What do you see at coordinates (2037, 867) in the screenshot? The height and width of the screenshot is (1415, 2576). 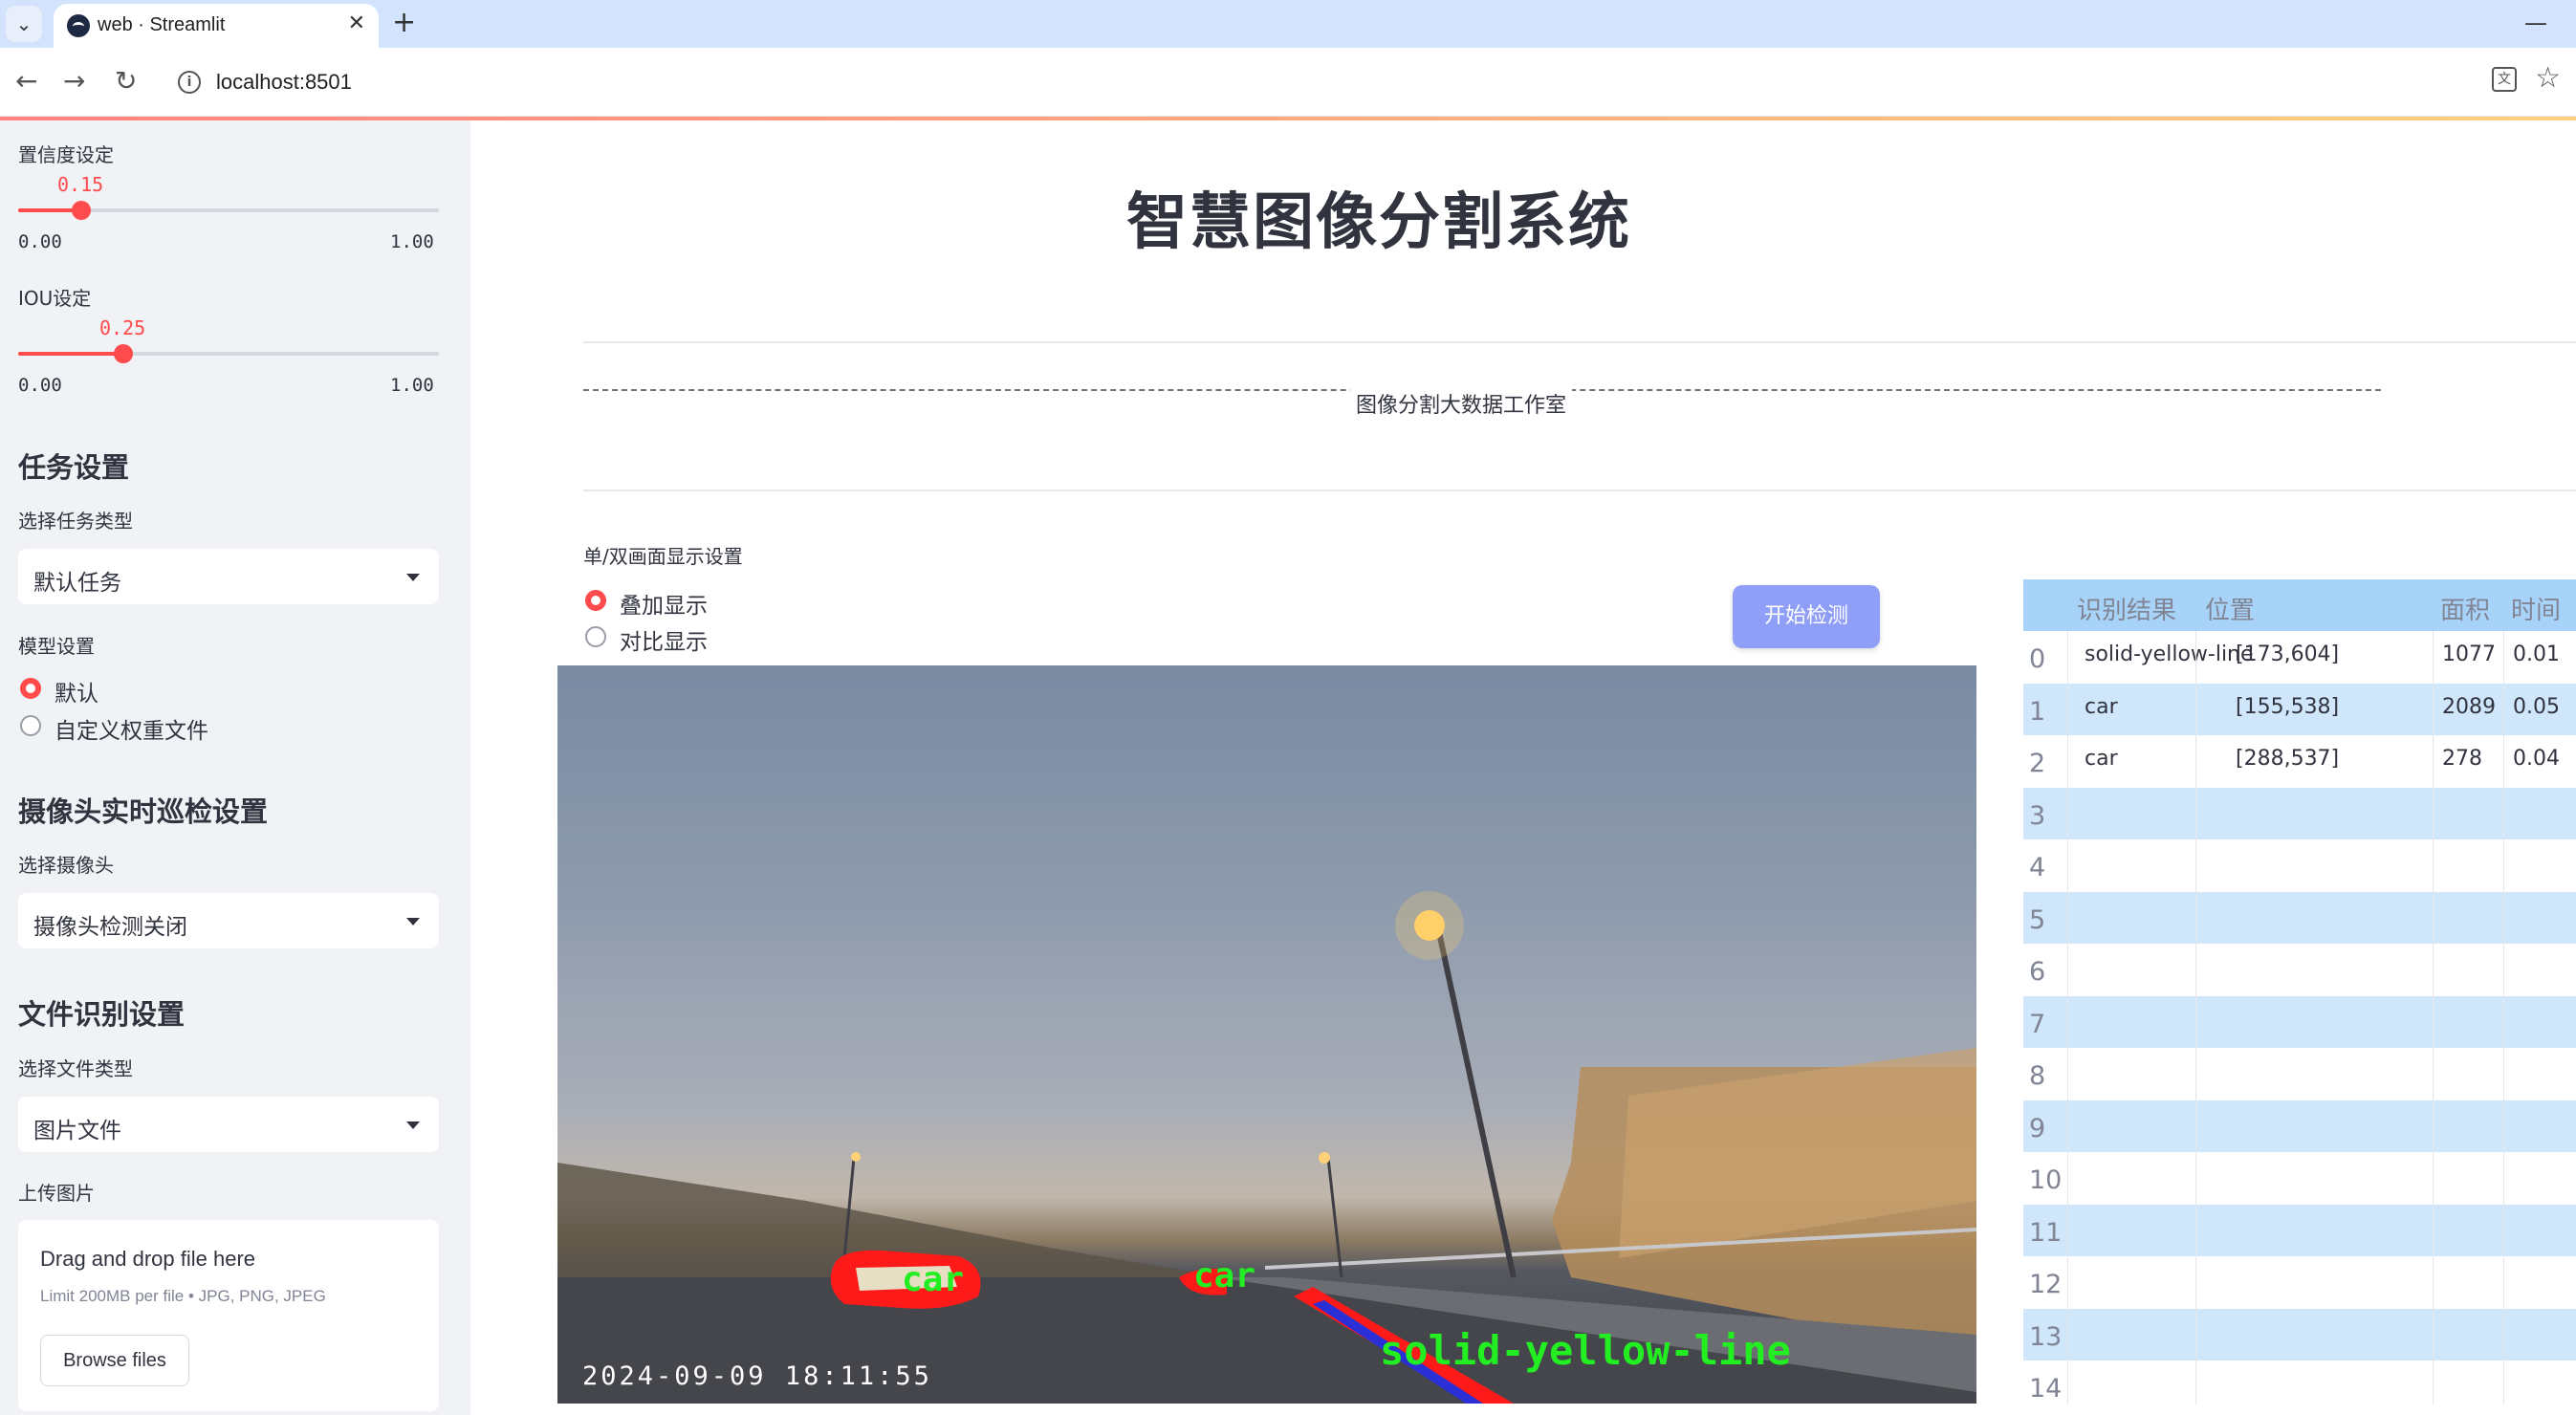 I see `row-index: 4` at bounding box center [2037, 867].